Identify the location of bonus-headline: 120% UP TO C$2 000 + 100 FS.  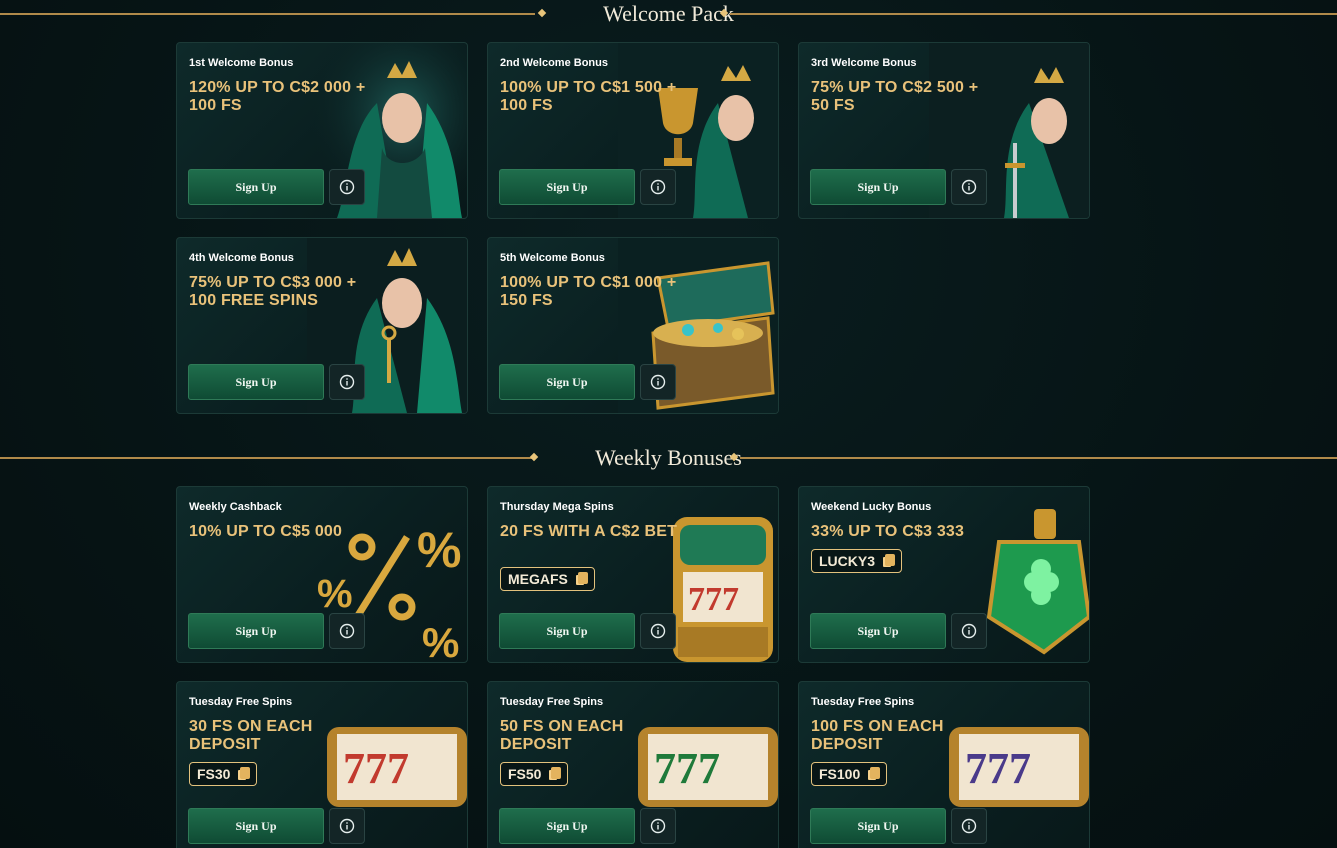
(277, 96).